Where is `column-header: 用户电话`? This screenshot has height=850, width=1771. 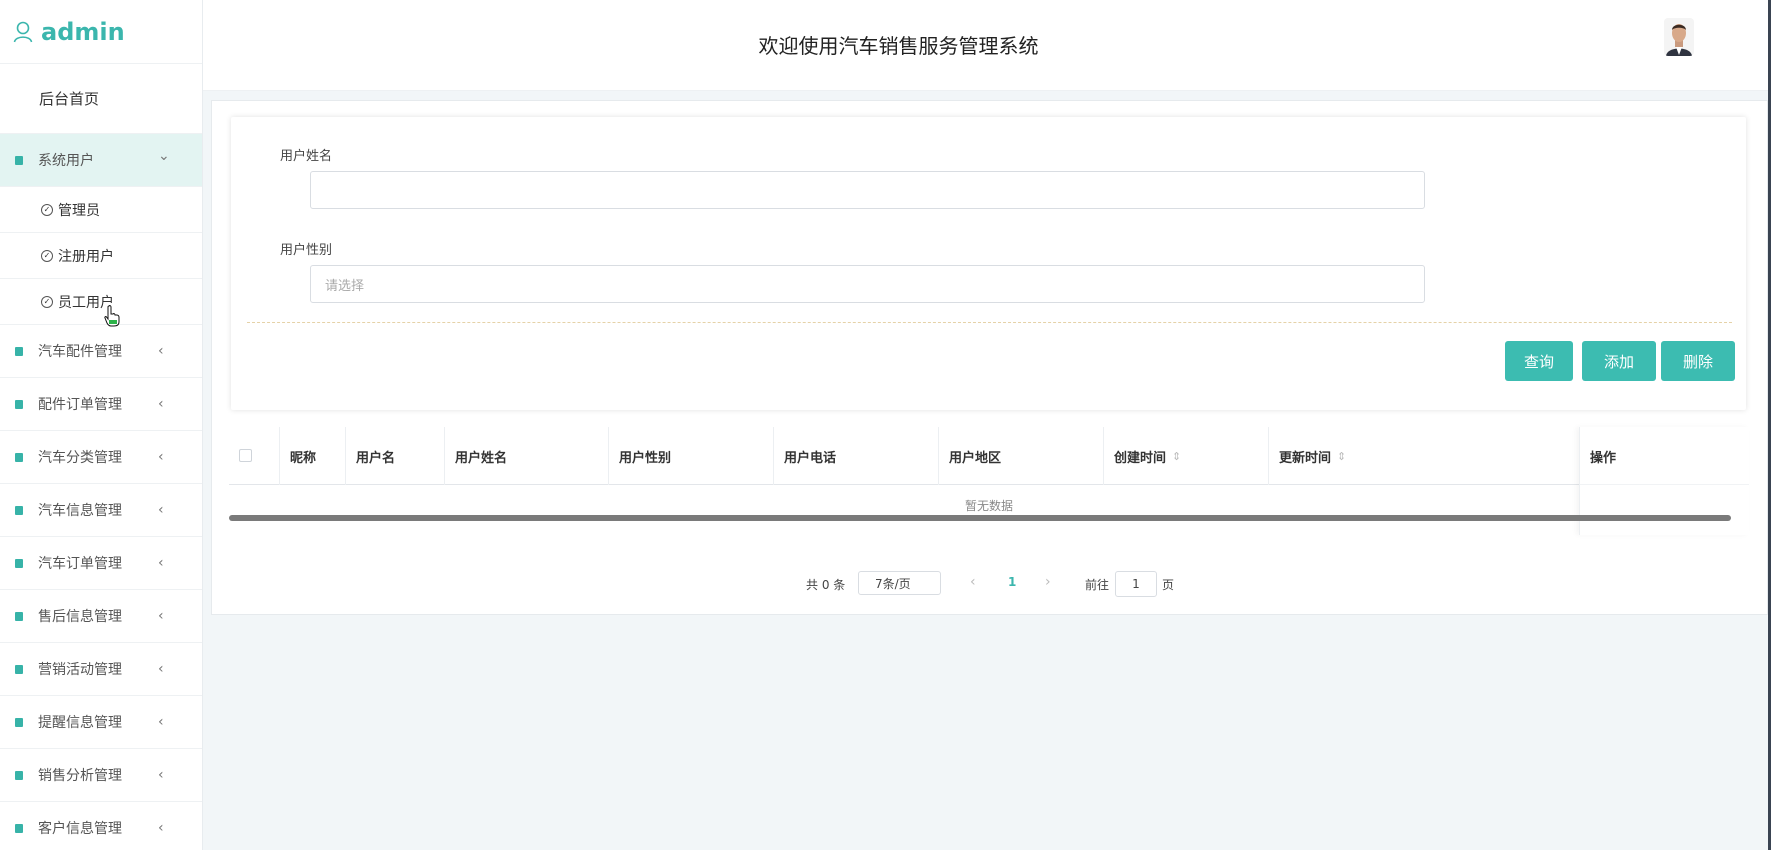
column-header: 用户电话 is located at coordinates (855, 456).